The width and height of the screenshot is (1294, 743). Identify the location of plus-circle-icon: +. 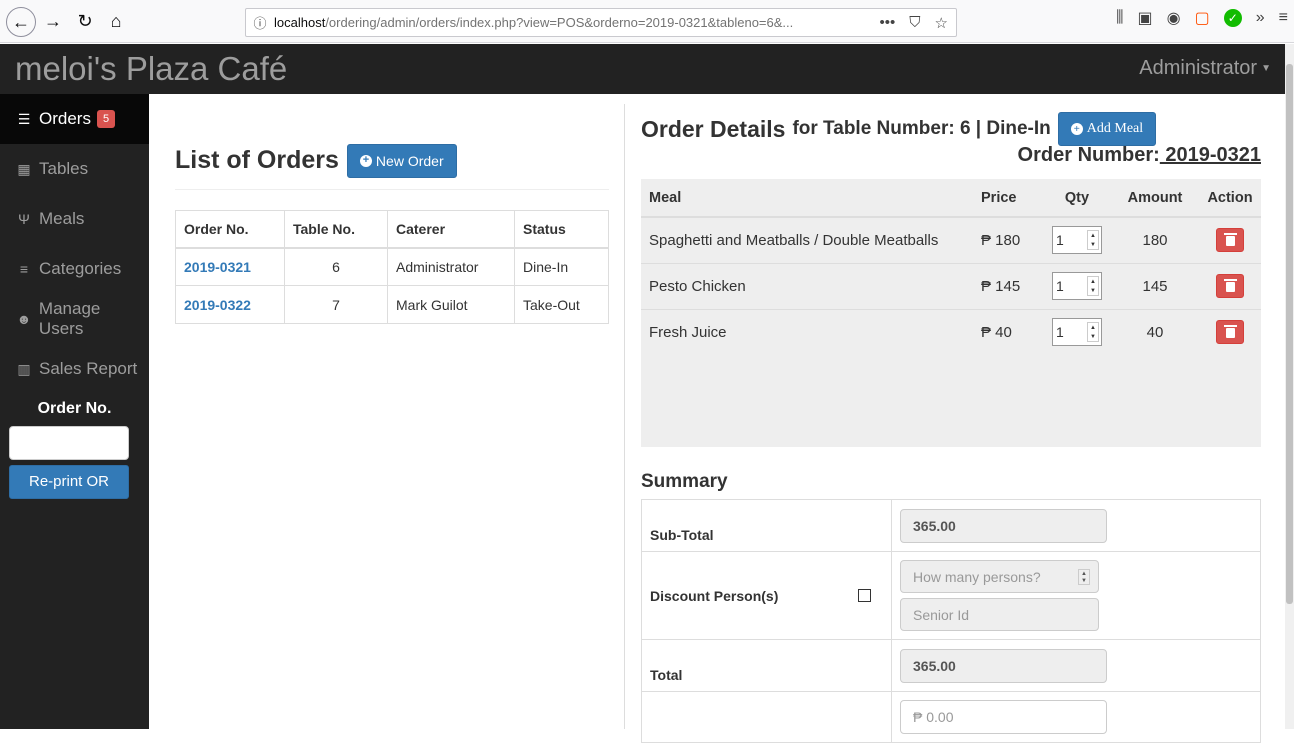
(365, 160).